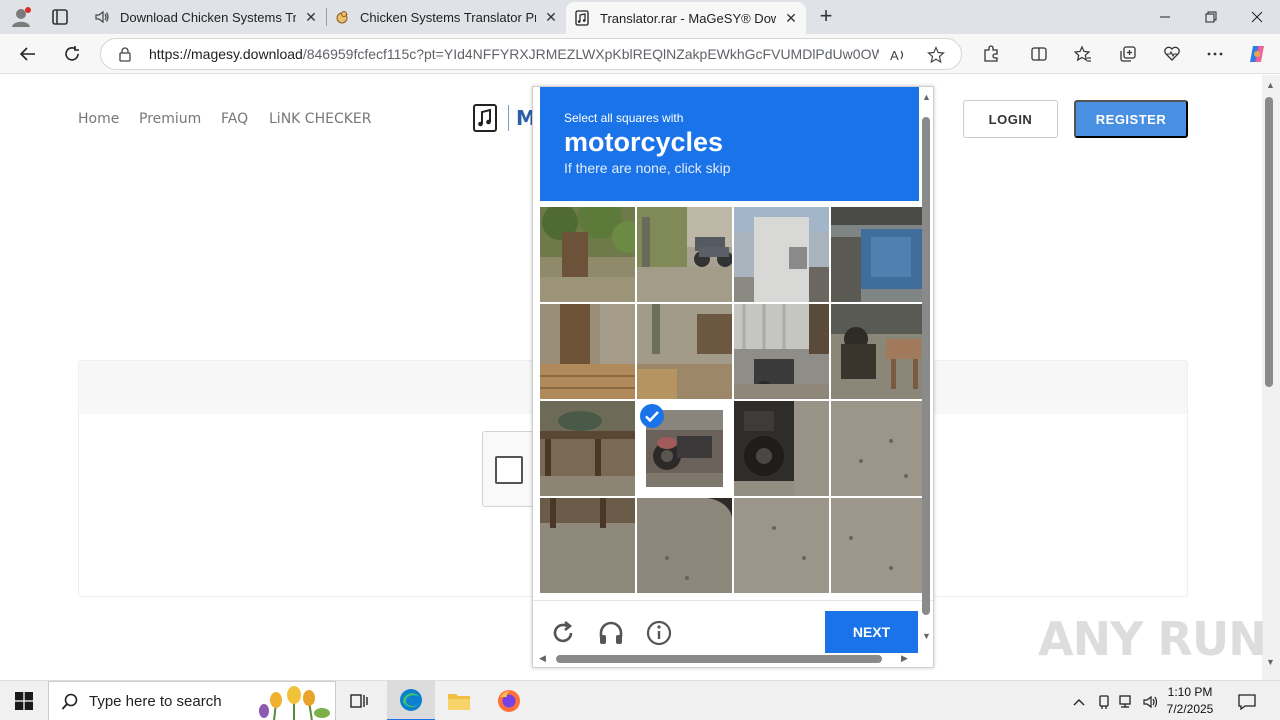 This screenshot has width=1280, height=720. I want to click on page-scrollbar: ▲ ▼, so click(1271, 377).